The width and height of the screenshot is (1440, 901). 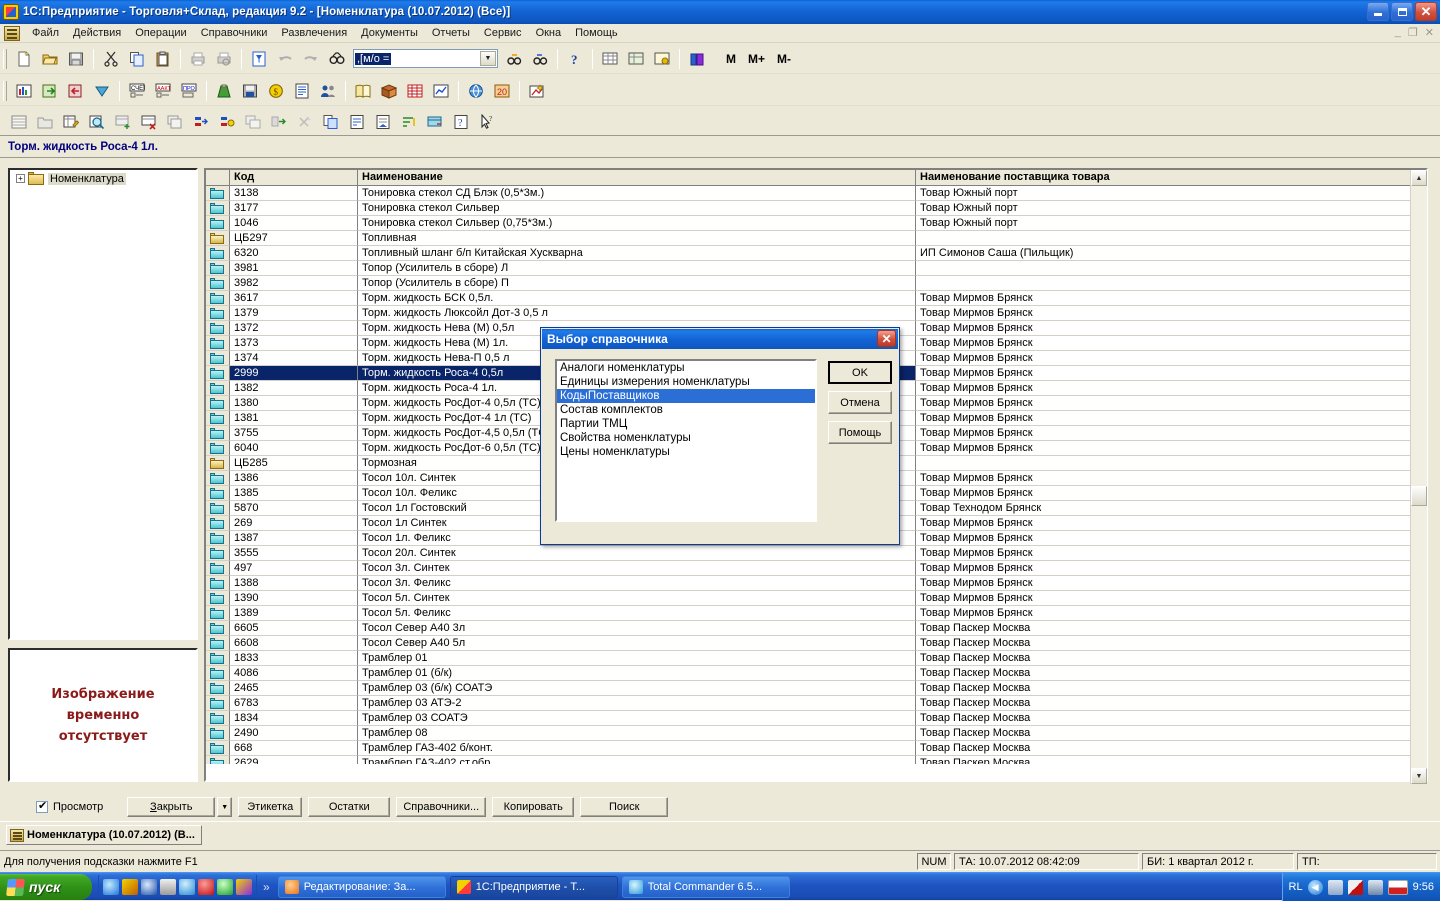 What do you see at coordinates (637, 268) in the screenshot?
I see `cell-name: Топор (Усилитель в сборе) Л` at bounding box center [637, 268].